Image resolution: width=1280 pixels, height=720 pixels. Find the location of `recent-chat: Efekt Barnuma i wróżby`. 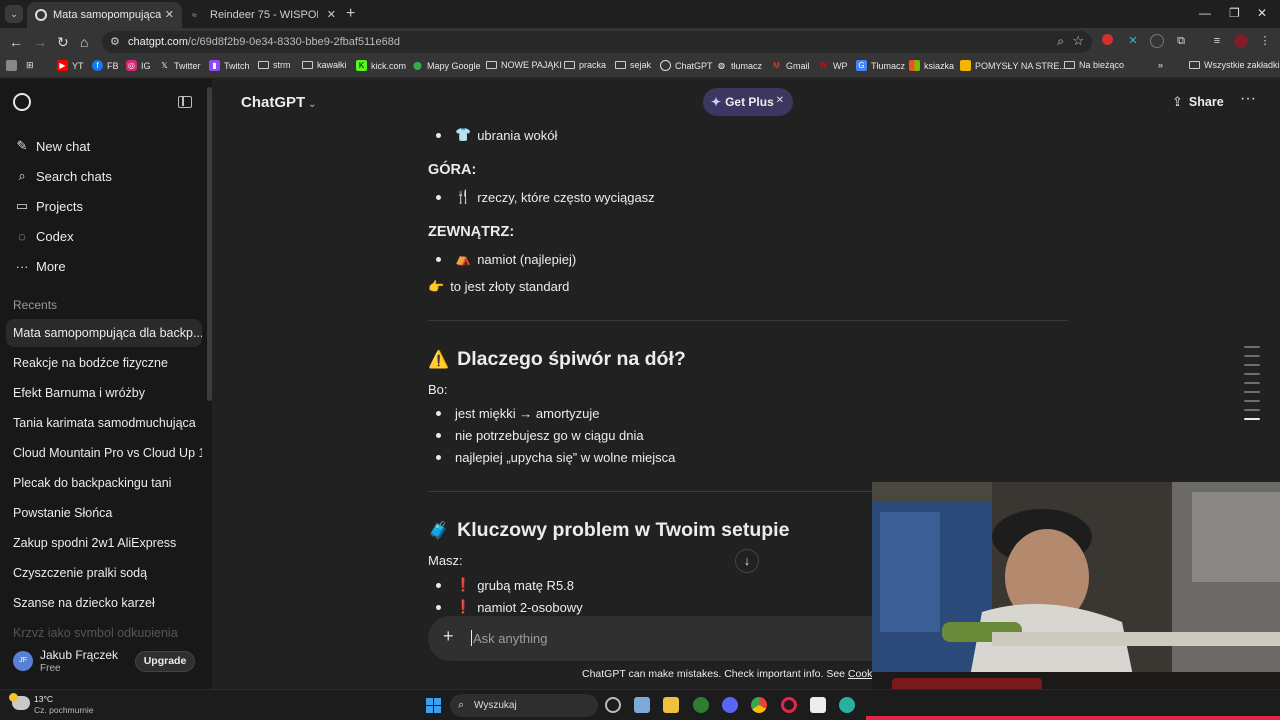

recent-chat: Efekt Barnuma i wróżby is located at coordinates (104, 393).